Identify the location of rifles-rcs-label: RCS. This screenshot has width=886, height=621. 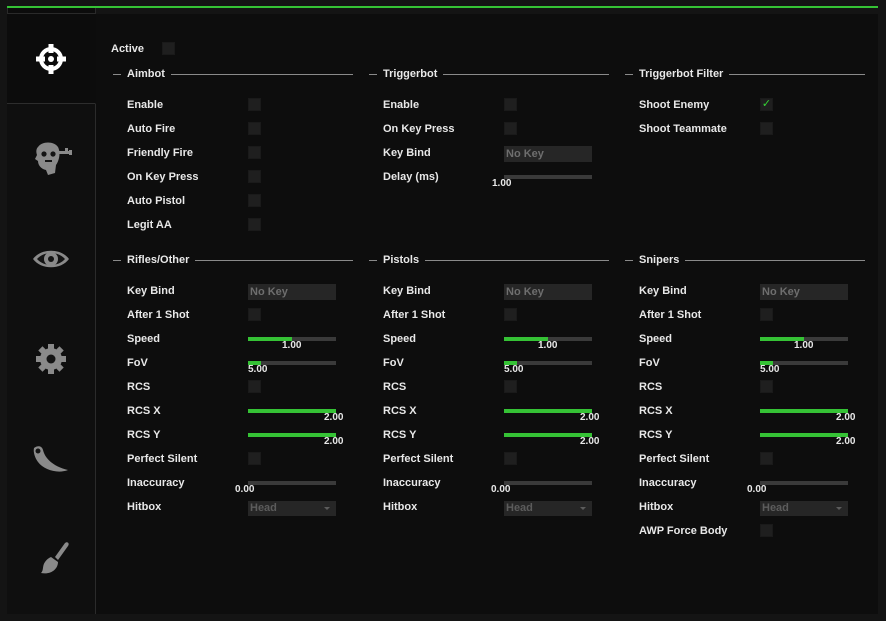
(139, 387).